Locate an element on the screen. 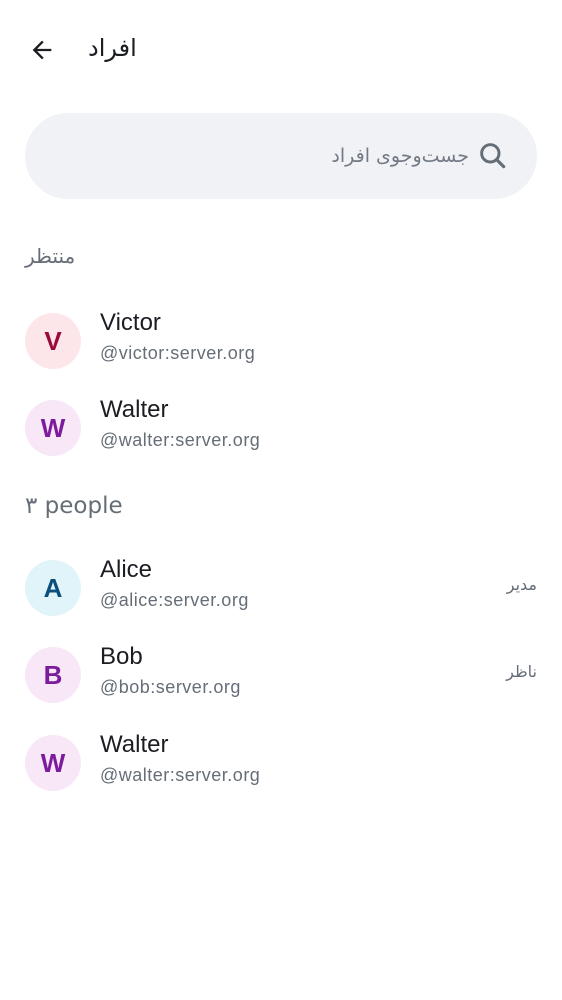  member-row-bob: B Bob @bob:server.org ناظر is located at coordinates (281, 675).